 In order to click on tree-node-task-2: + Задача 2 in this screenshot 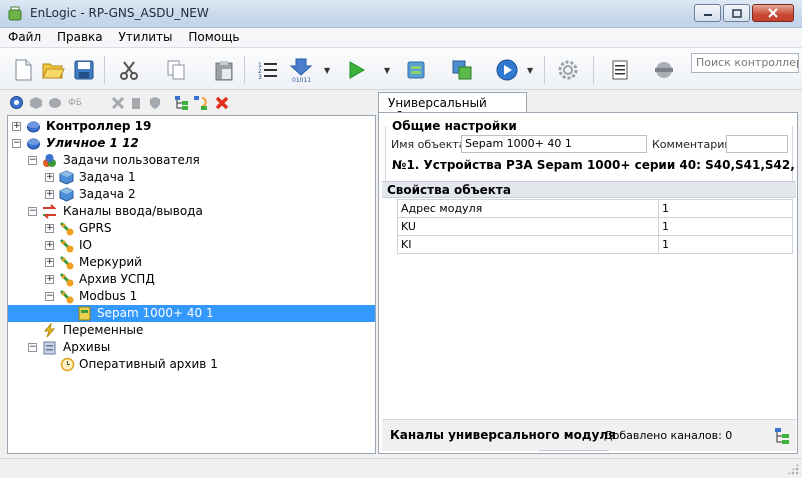, I will do `click(191, 194)`.